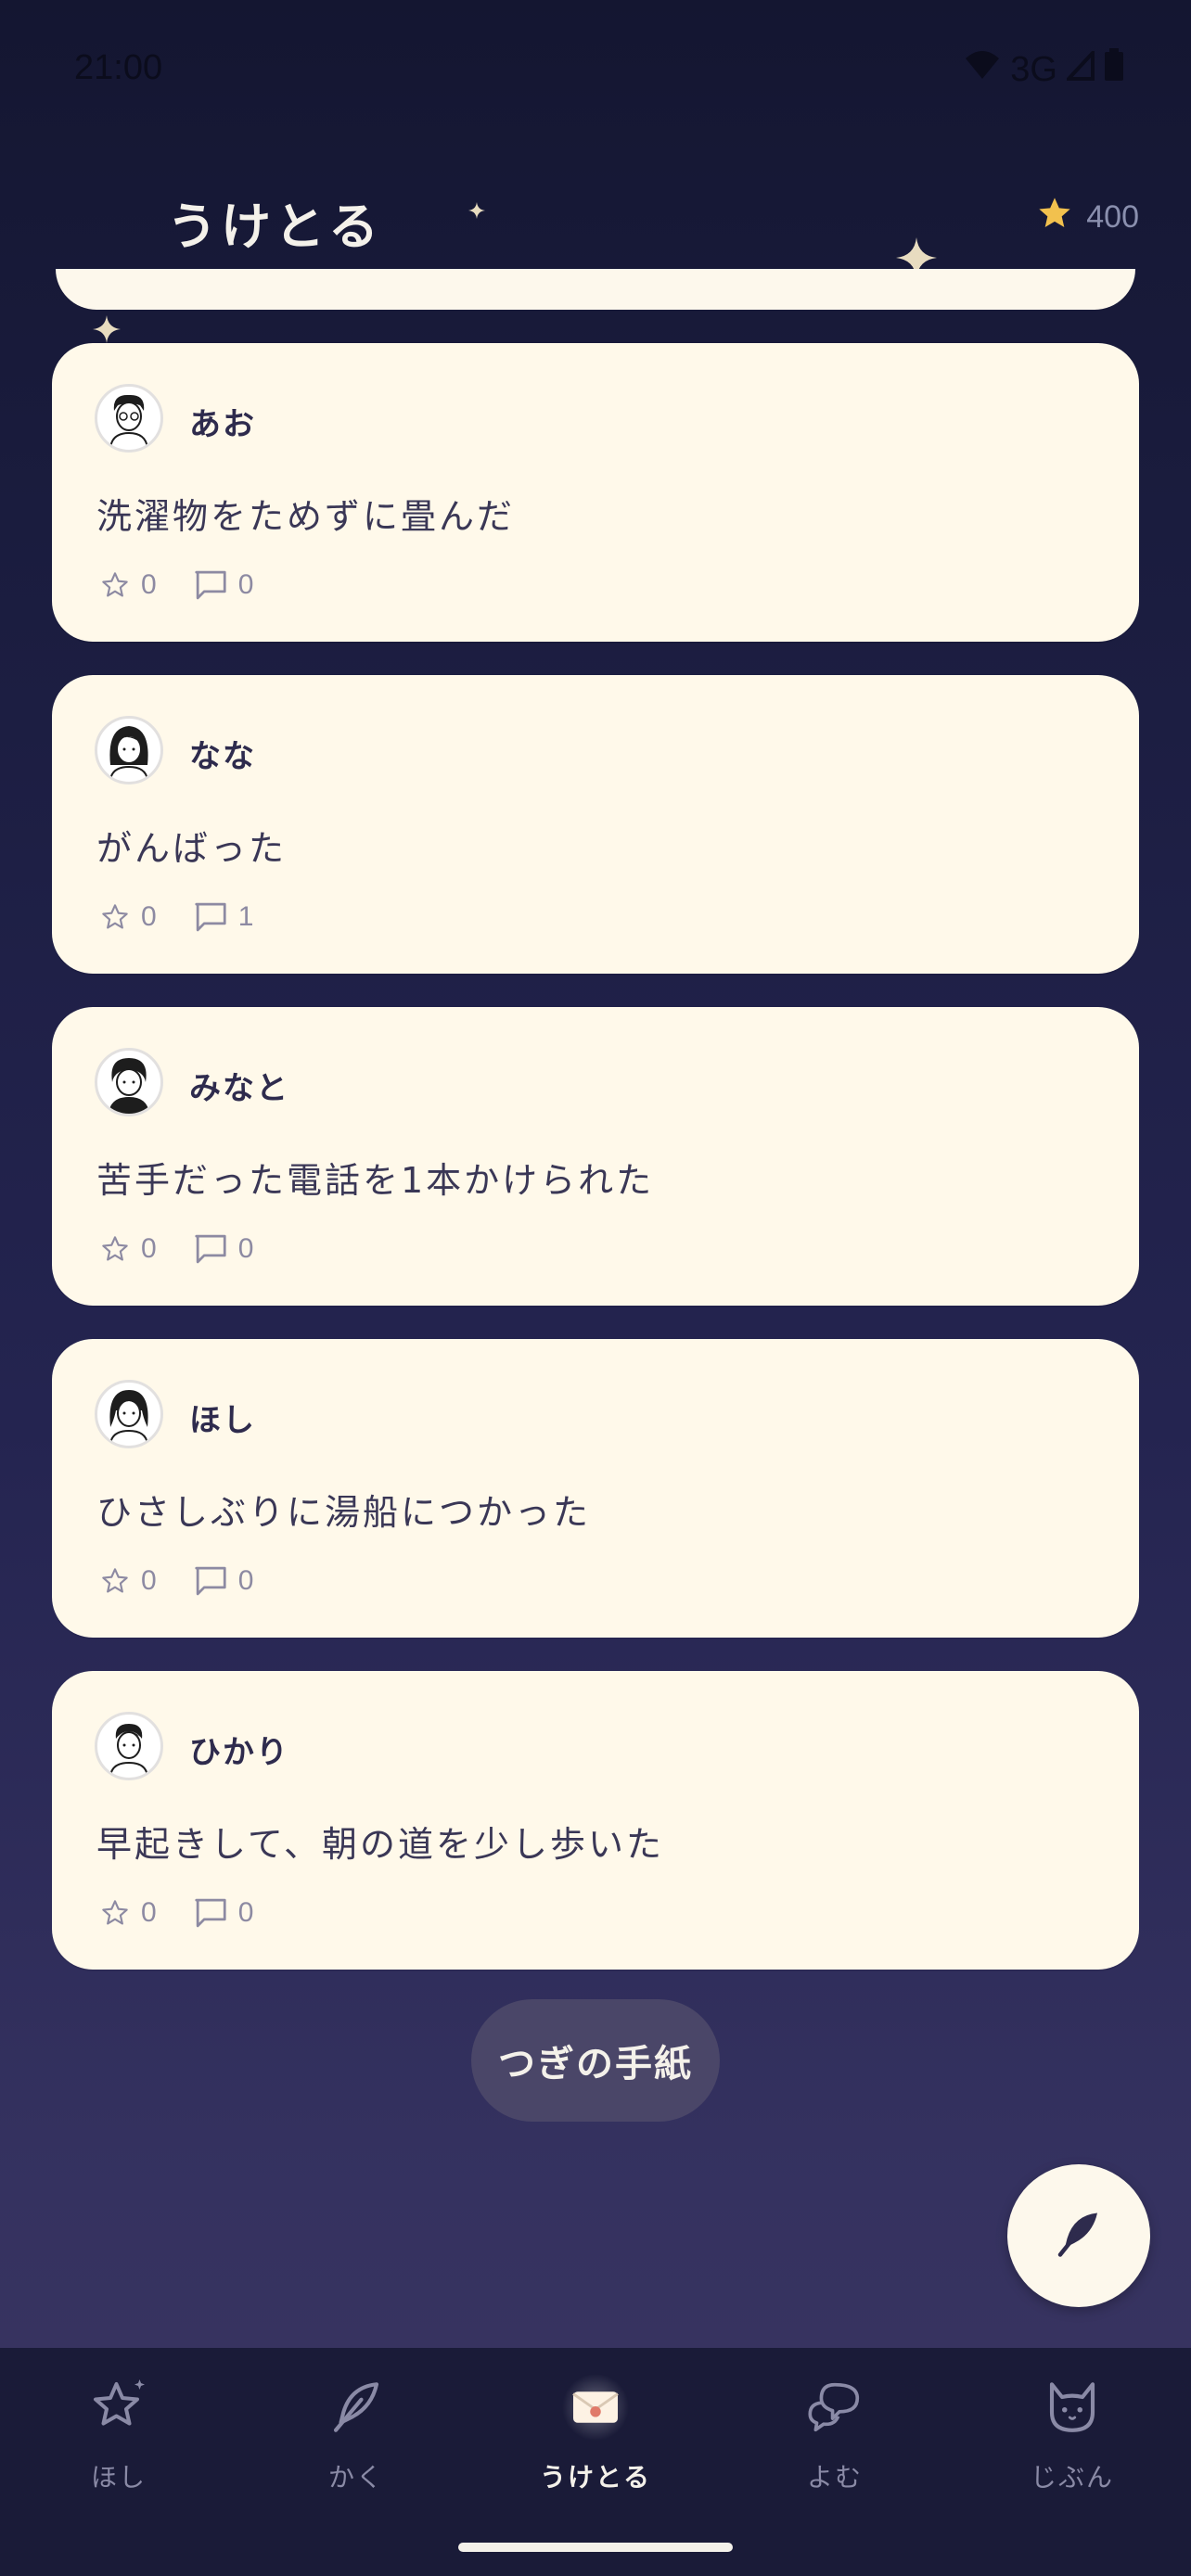  What do you see at coordinates (595, 217) in the screenshot?
I see `header: うけとる 400` at bounding box center [595, 217].